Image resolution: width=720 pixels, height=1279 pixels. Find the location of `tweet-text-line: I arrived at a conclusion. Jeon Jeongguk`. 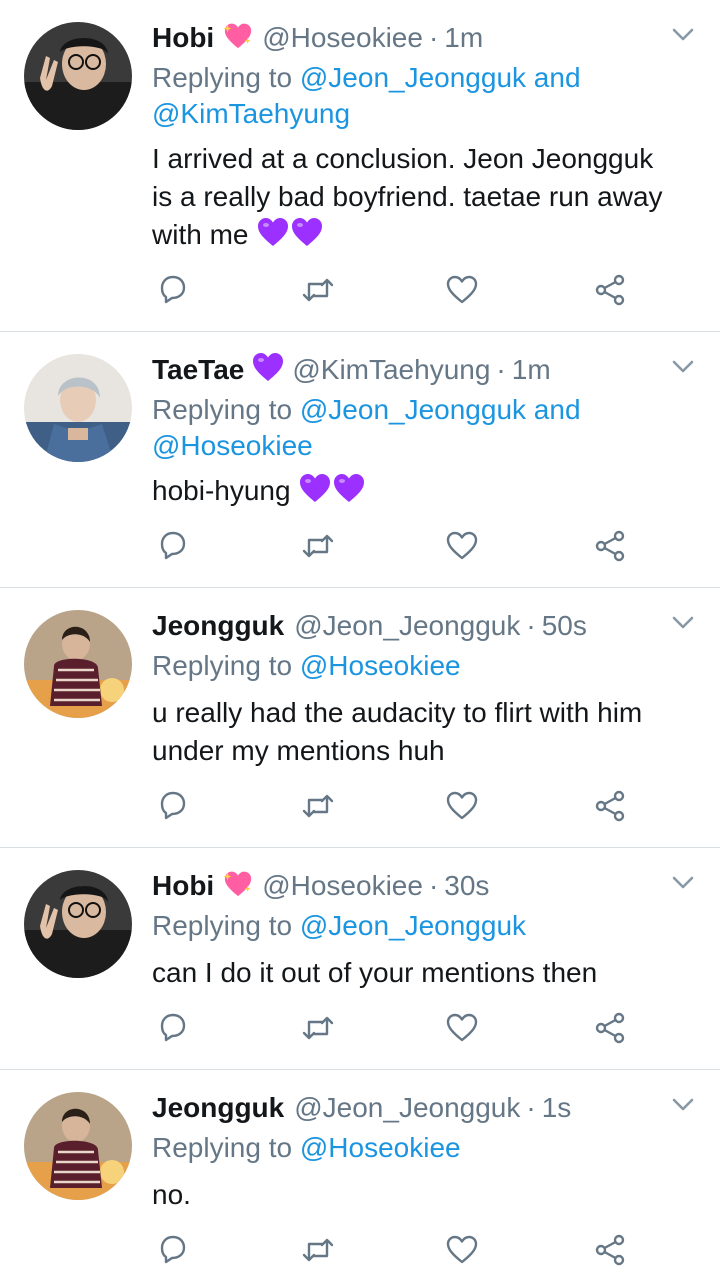

tweet-text-line: I arrived at a conclusion. Jeon Jeongguk is located at coordinates (403, 158).